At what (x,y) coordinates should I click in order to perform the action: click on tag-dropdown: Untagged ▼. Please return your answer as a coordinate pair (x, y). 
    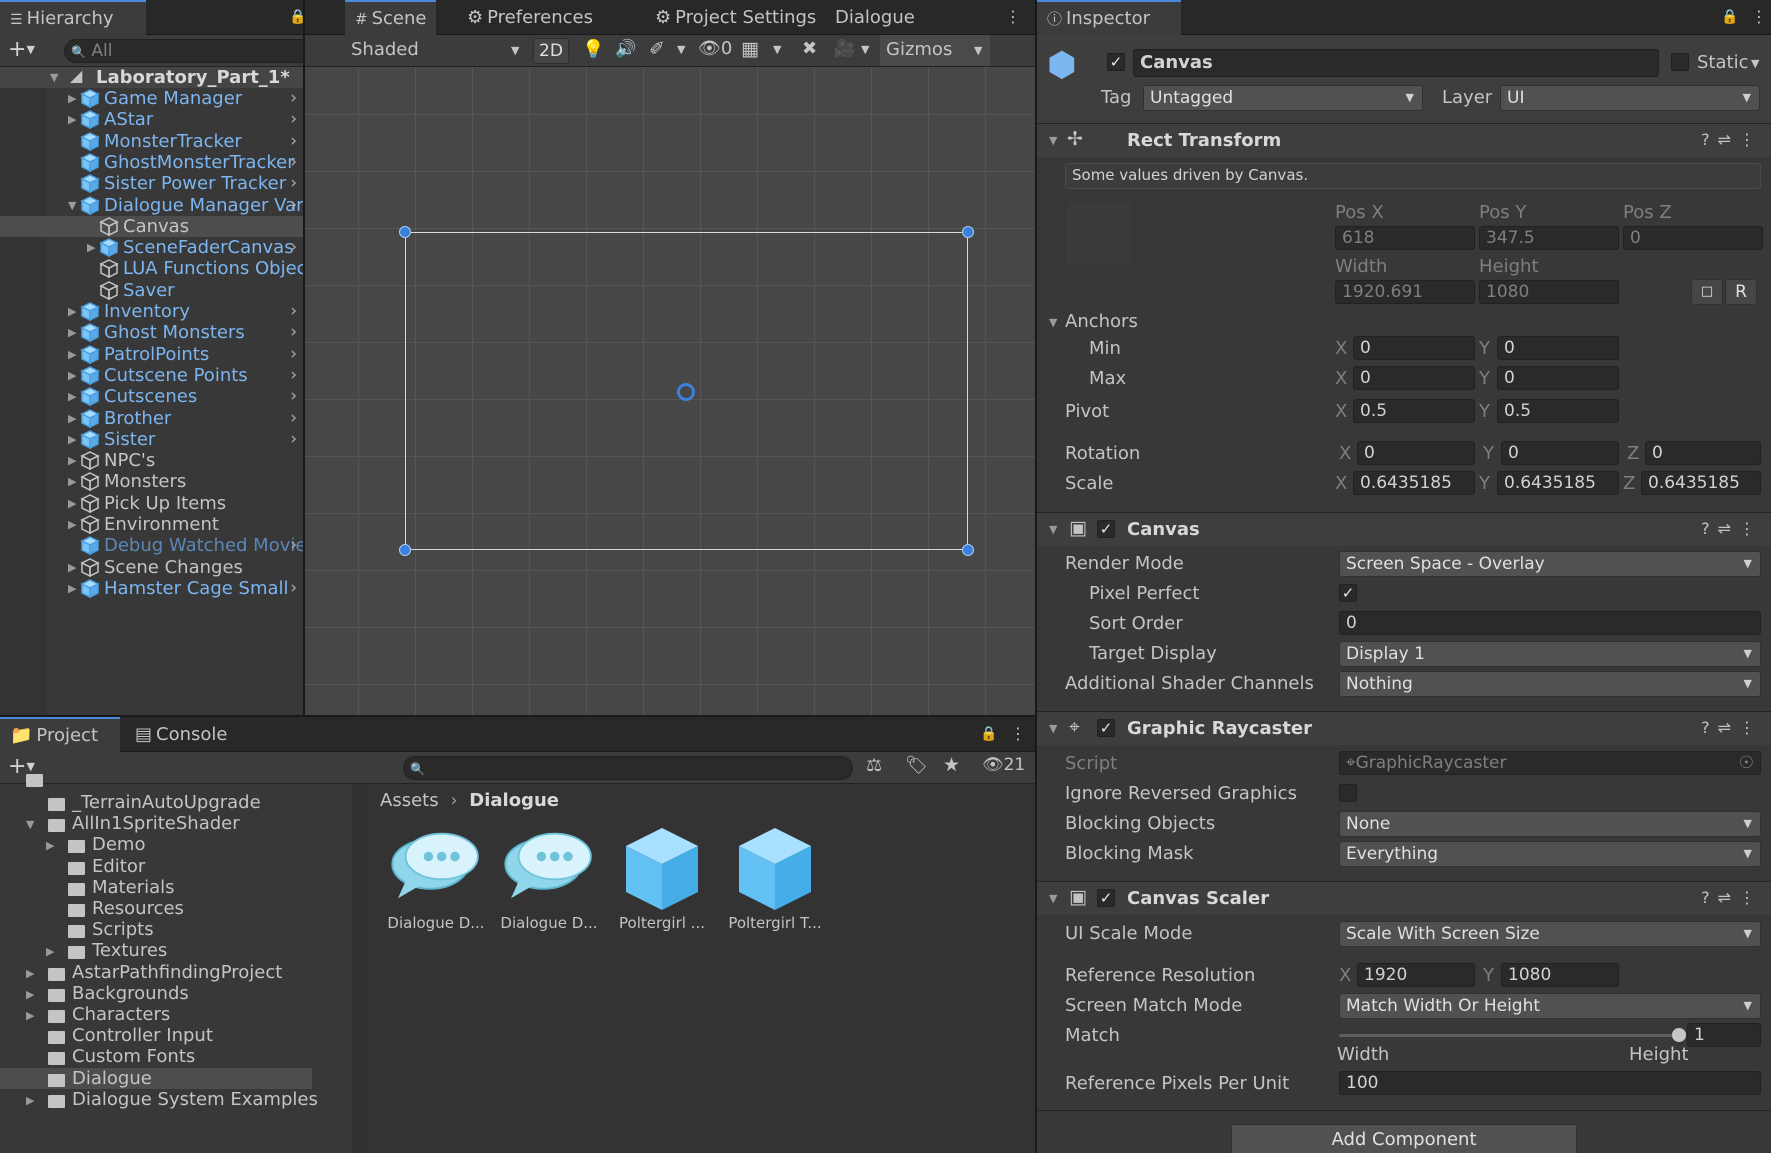
    Looking at the image, I should click on (1283, 98).